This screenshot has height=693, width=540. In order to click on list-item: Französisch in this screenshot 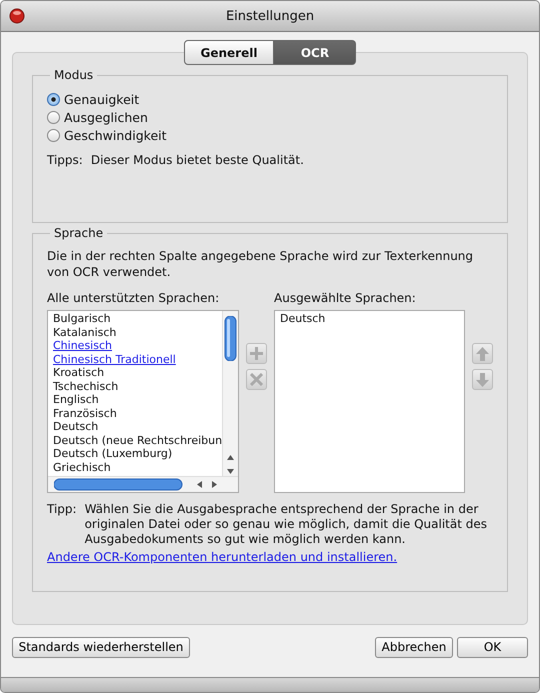, I will do `click(136, 413)`.